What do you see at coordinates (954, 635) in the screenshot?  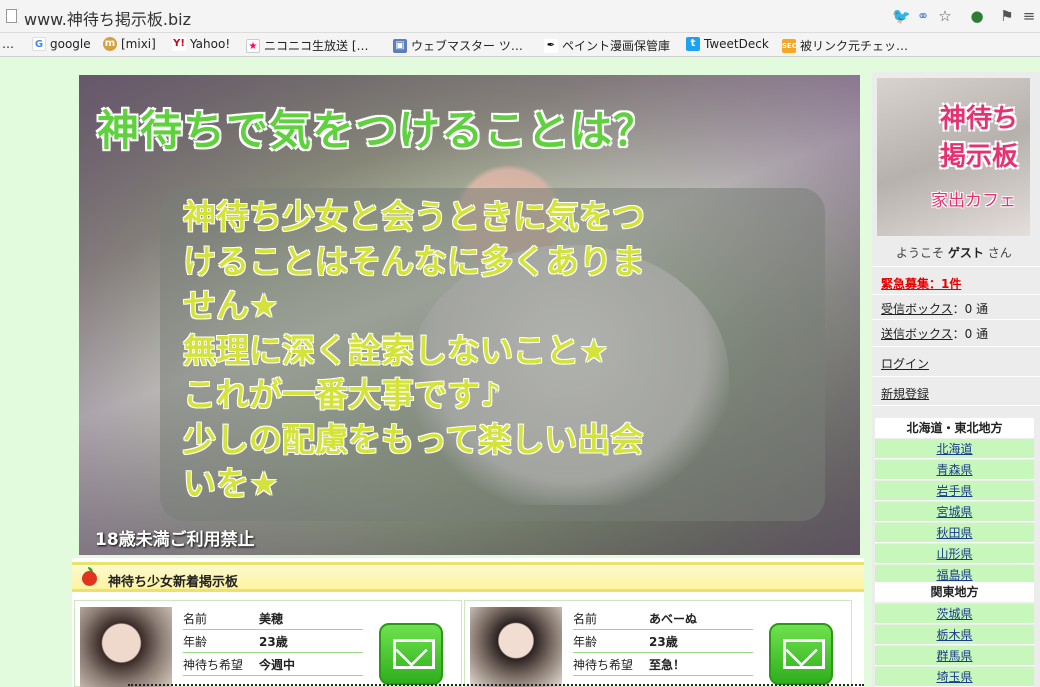 I see `pref-link: 栃木県` at bounding box center [954, 635].